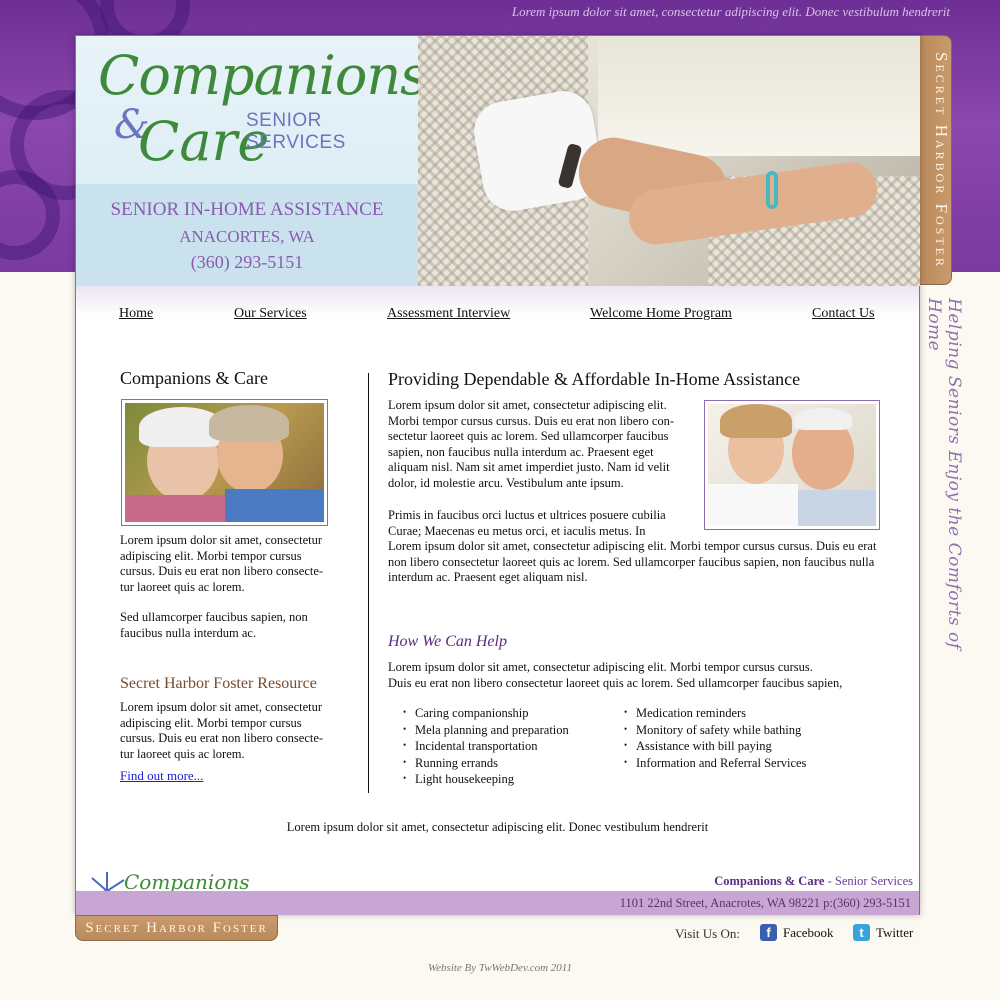 This screenshot has width=1000, height=1000. What do you see at coordinates (868, 881) in the screenshot?
I see `footer-company-suffix: - Senior Services` at bounding box center [868, 881].